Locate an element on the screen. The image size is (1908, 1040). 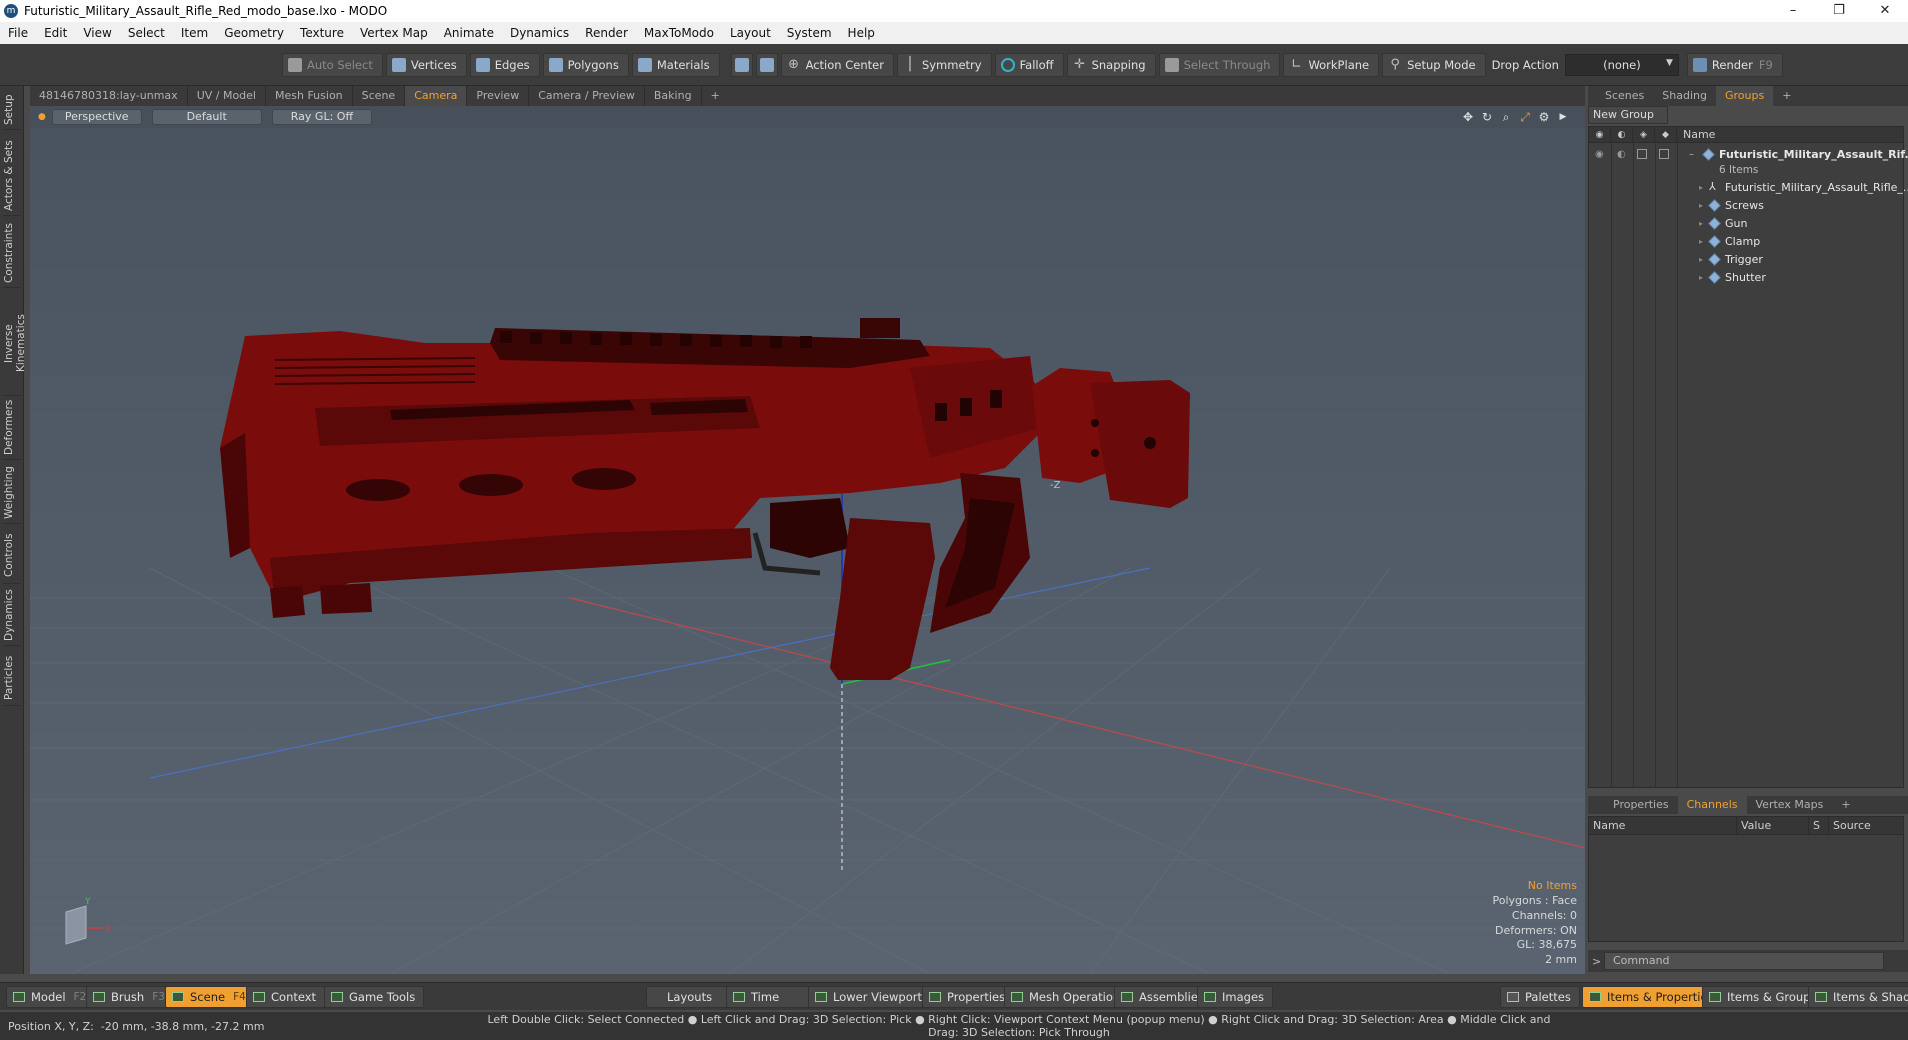
tab-vertex-maps: Vertex Maps is located at coordinates (1790, 805).